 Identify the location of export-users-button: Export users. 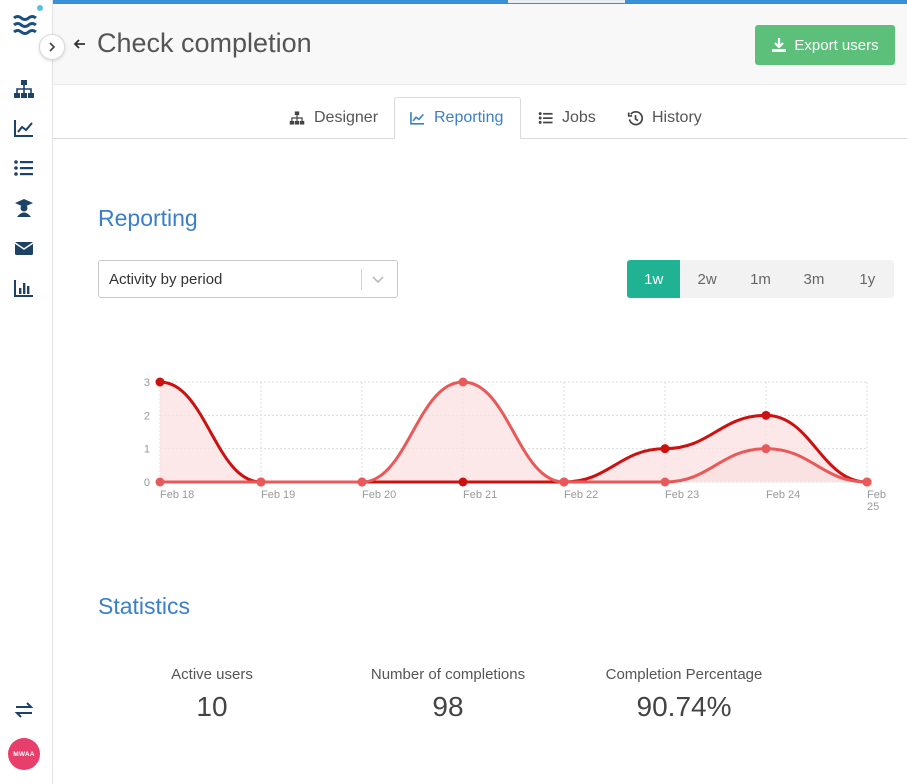
(825, 45).